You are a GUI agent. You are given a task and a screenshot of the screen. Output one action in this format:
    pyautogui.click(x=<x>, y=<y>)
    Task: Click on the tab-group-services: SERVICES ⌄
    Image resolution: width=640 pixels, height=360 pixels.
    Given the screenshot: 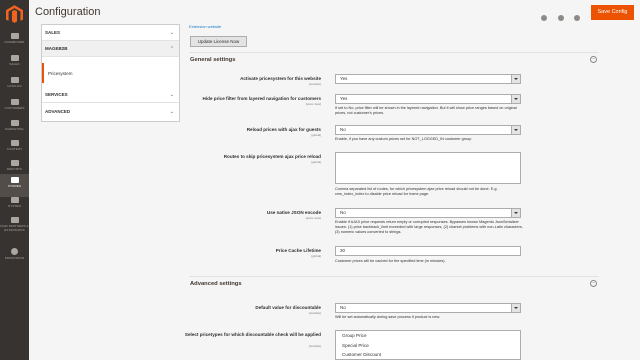 What is the action you would take?
    pyautogui.click(x=110, y=95)
    